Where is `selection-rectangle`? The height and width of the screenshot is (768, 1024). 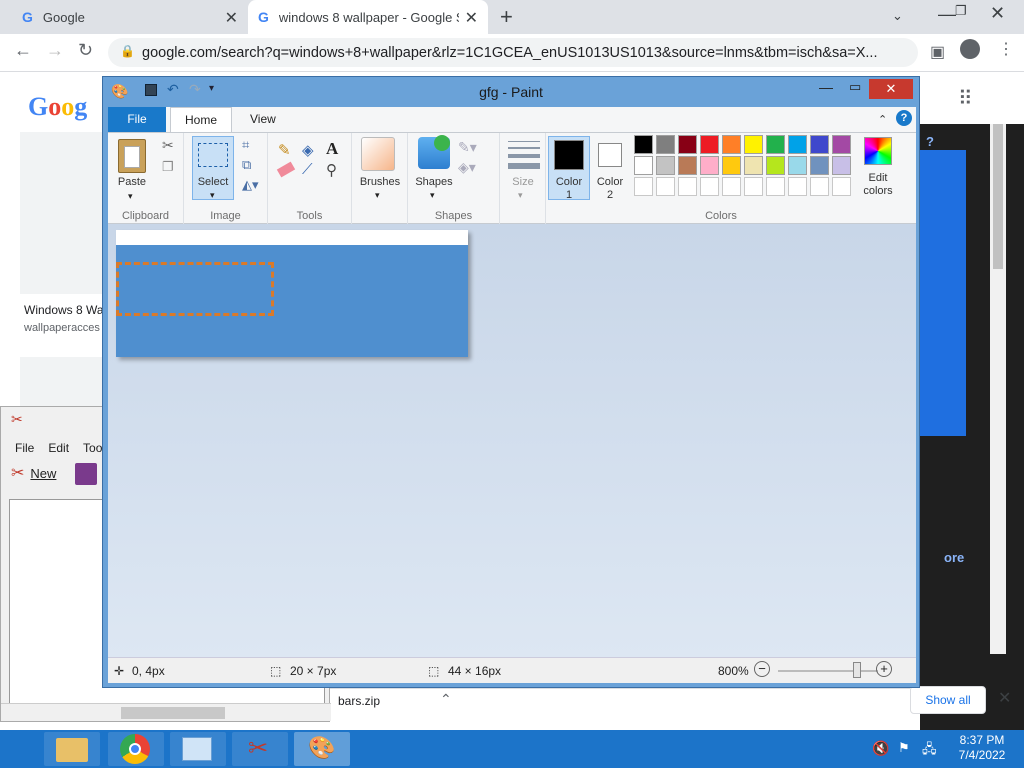 selection-rectangle is located at coordinates (195, 289).